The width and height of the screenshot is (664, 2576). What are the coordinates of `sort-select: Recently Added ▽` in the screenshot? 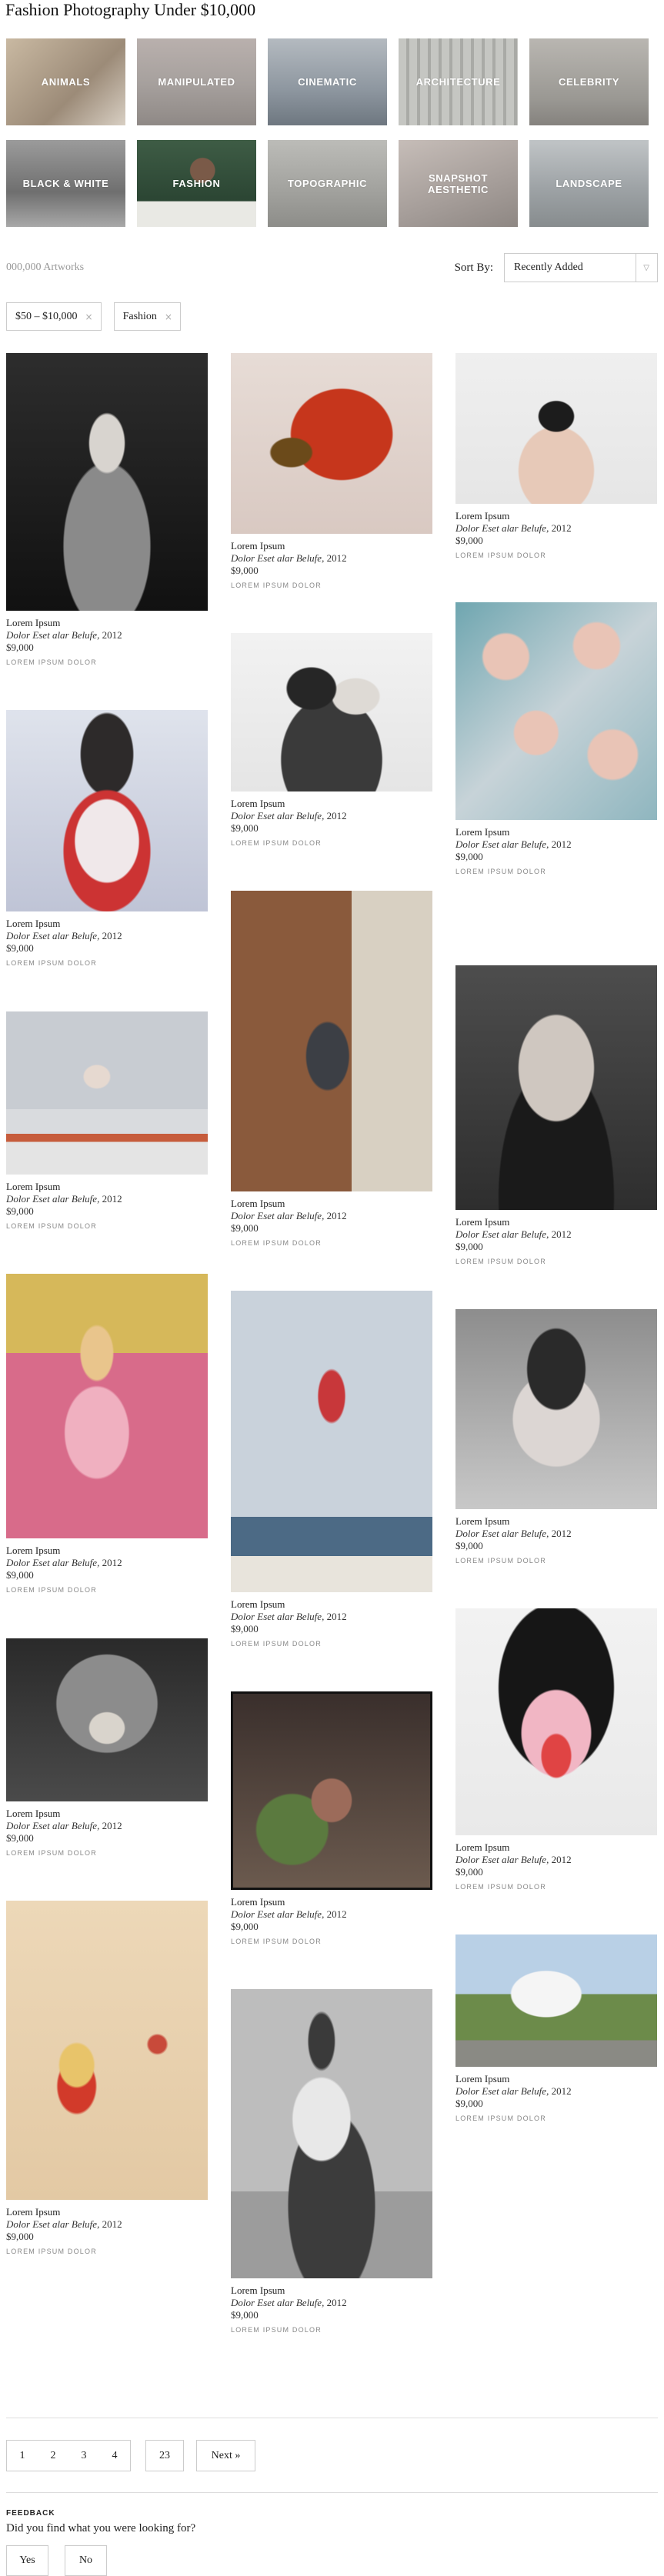 It's located at (581, 267).